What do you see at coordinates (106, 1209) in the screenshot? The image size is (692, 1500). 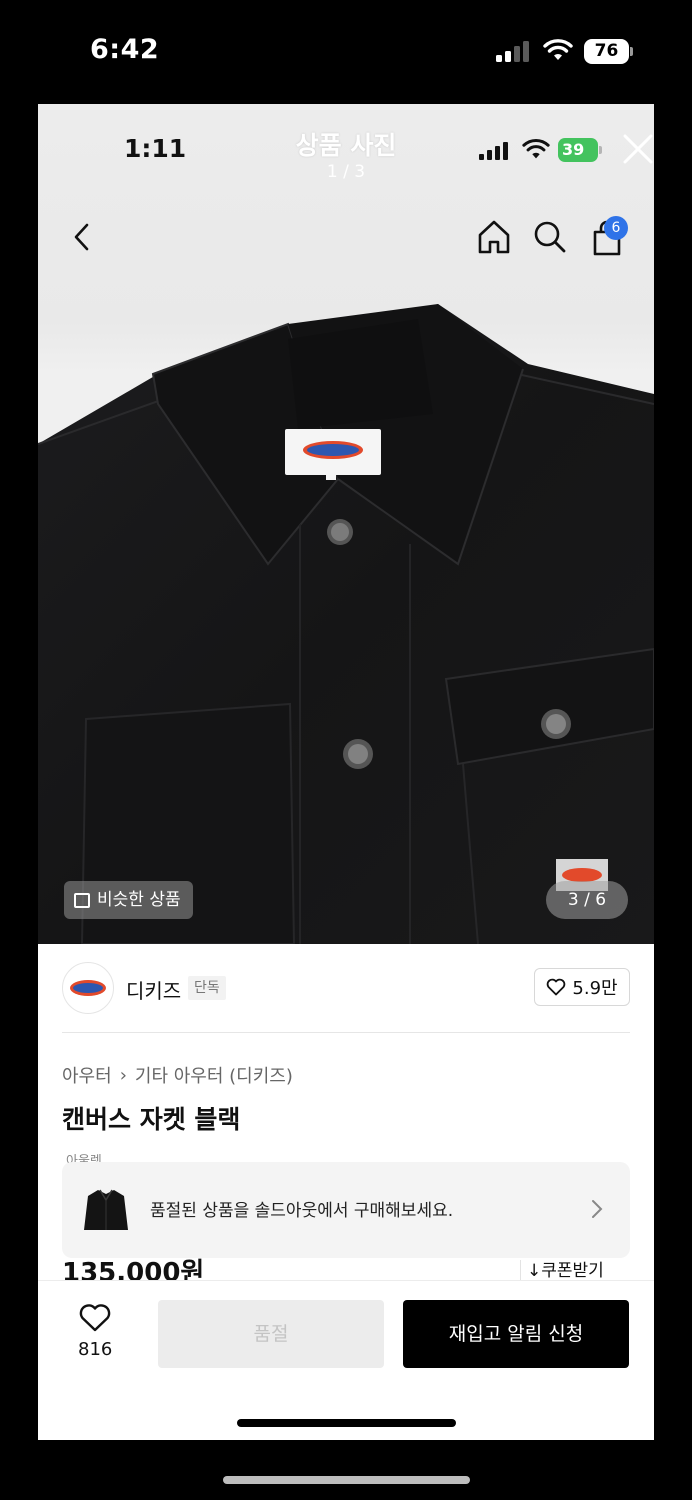 I see `jacket-thumbnail` at bounding box center [106, 1209].